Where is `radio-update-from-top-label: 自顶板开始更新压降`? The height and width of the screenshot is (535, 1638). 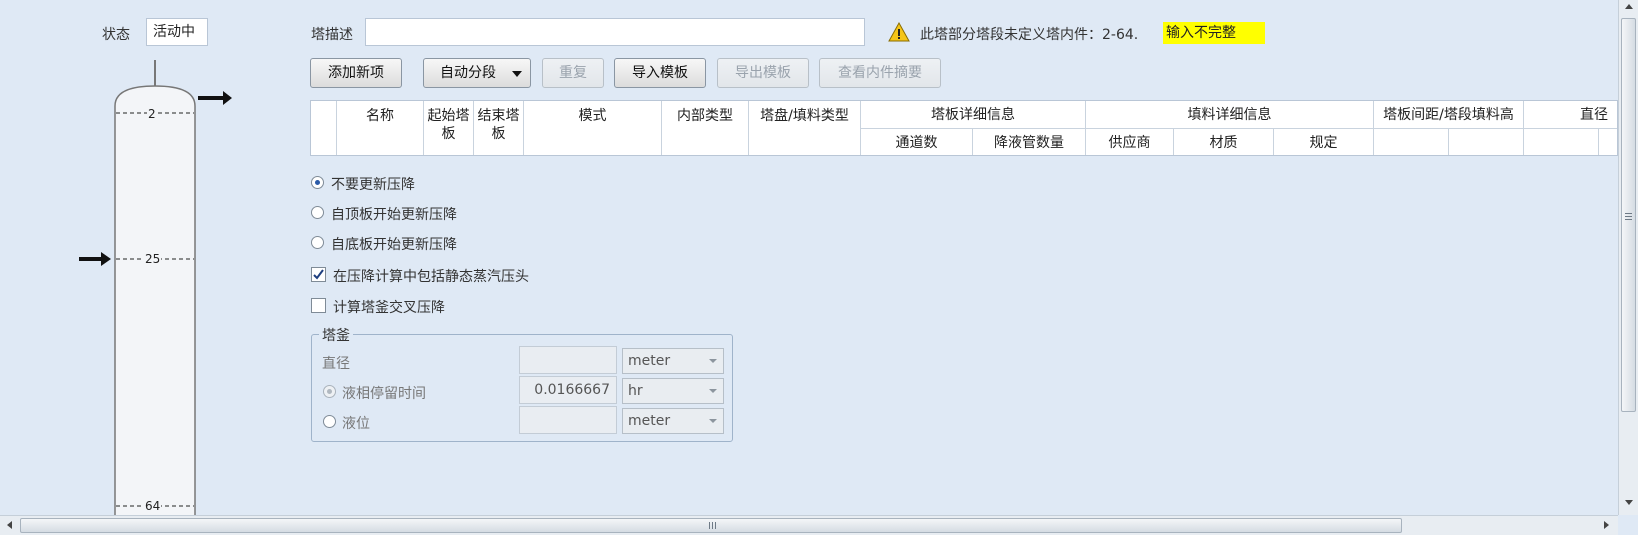
radio-update-from-top-label: 自顶板开始更新压降 is located at coordinates (394, 214).